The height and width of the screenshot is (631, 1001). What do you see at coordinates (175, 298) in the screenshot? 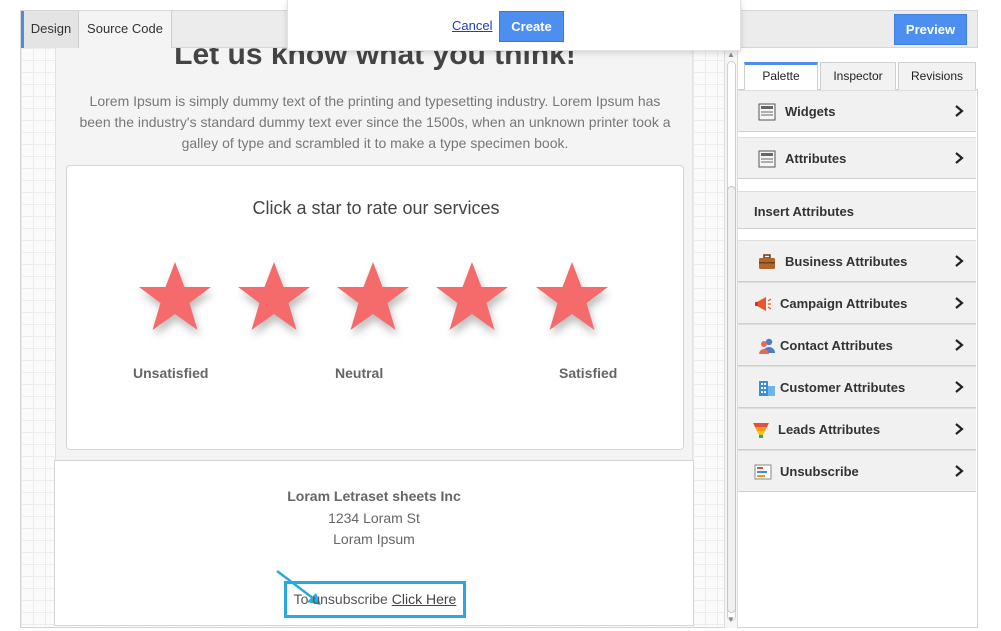
I see `star-1-icon` at bounding box center [175, 298].